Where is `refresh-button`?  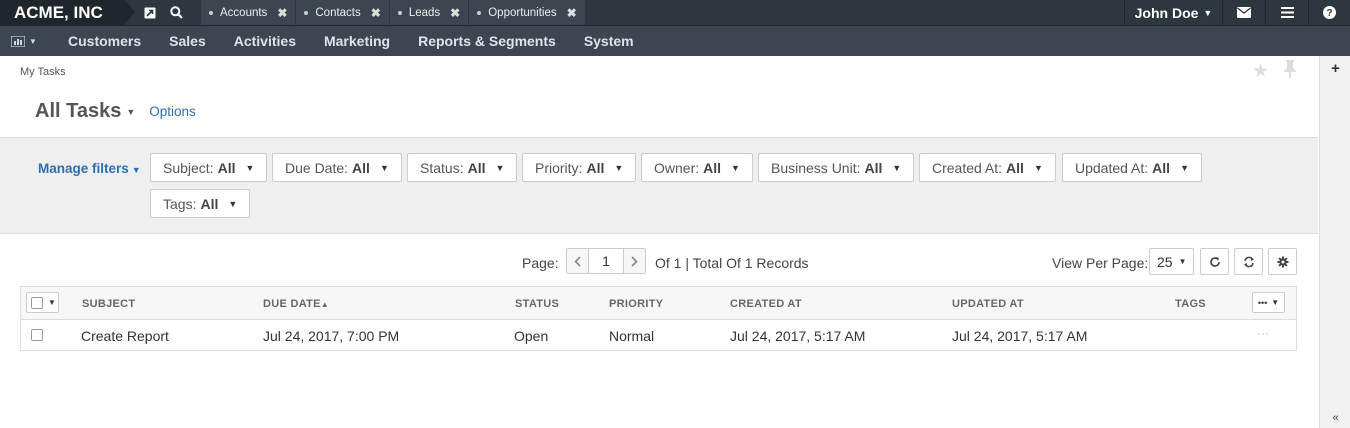 refresh-button is located at coordinates (1248, 261).